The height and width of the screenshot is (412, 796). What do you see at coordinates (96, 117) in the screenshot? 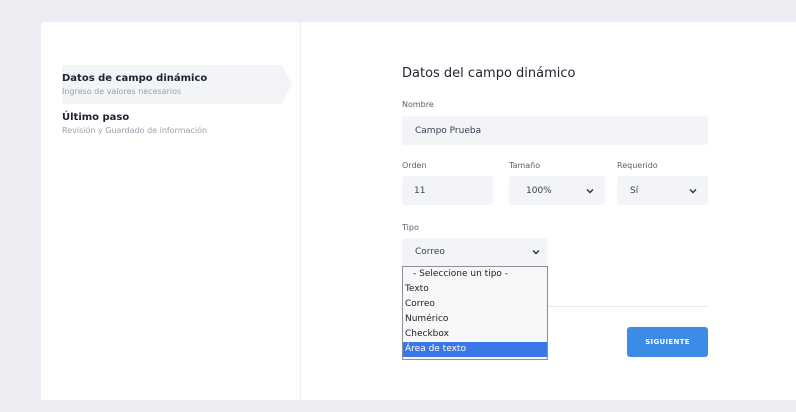
I see `step-title: Último paso` at bounding box center [96, 117].